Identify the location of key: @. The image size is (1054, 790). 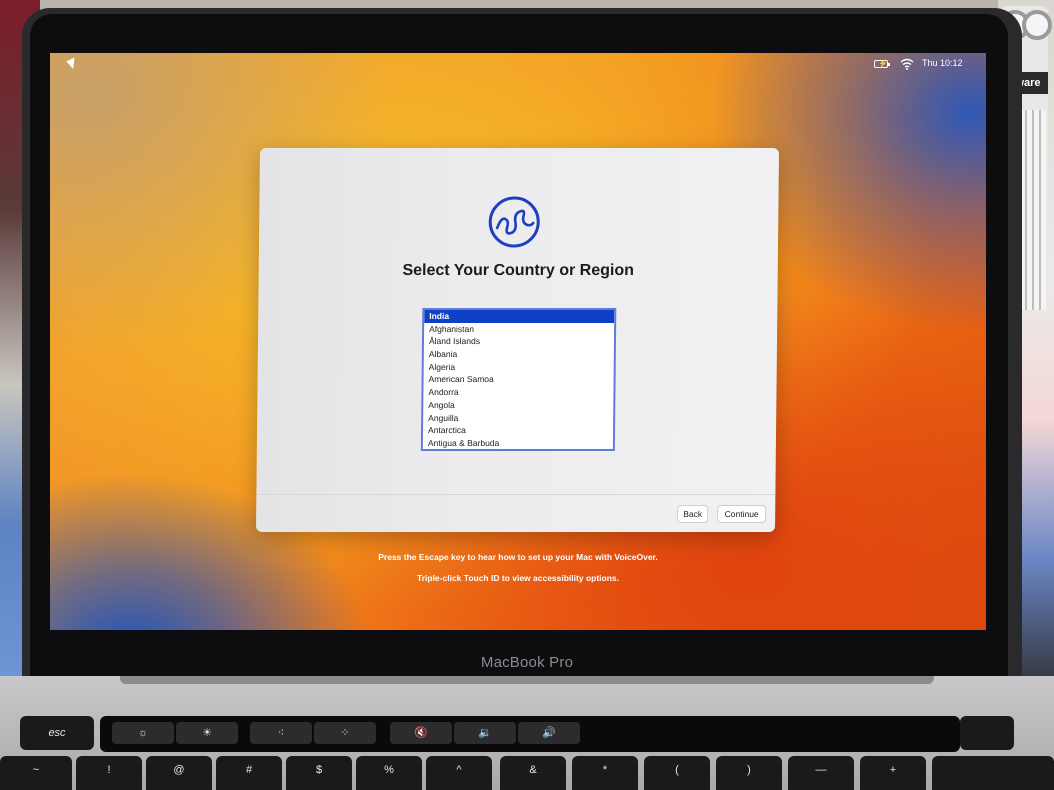
(179, 773).